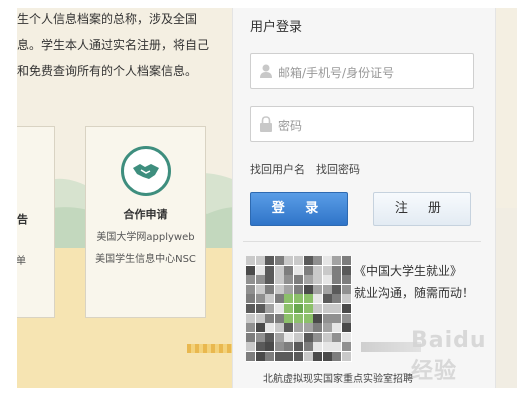  Describe the element at coordinates (145, 214) in the screenshot. I see `cooperation-title: 合作申请` at that location.